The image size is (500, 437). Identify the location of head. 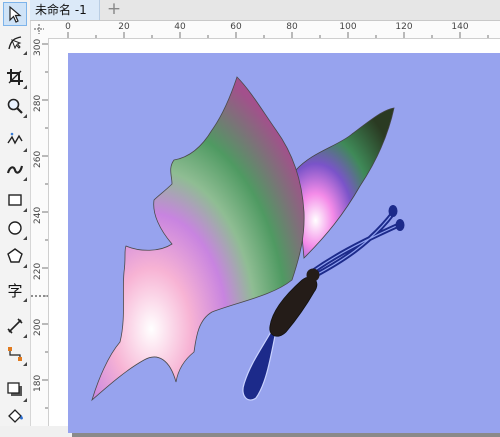
(313, 275).